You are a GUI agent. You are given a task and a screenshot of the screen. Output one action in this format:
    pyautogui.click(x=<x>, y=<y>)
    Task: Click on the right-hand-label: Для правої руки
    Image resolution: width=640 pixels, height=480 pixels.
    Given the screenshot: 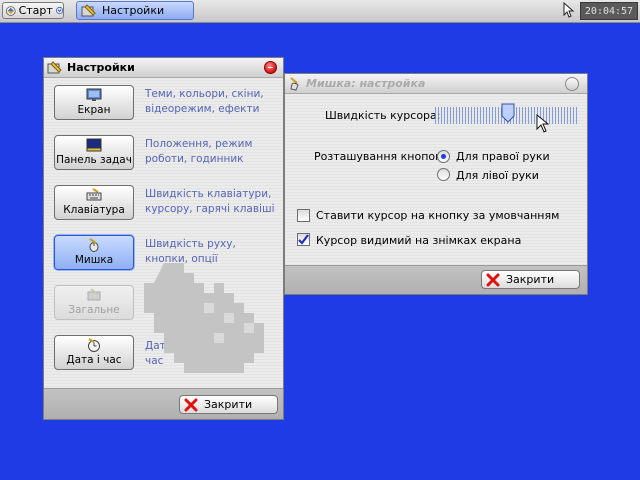 What is the action you would take?
    pyautogui.click(x=503, y=156)
    